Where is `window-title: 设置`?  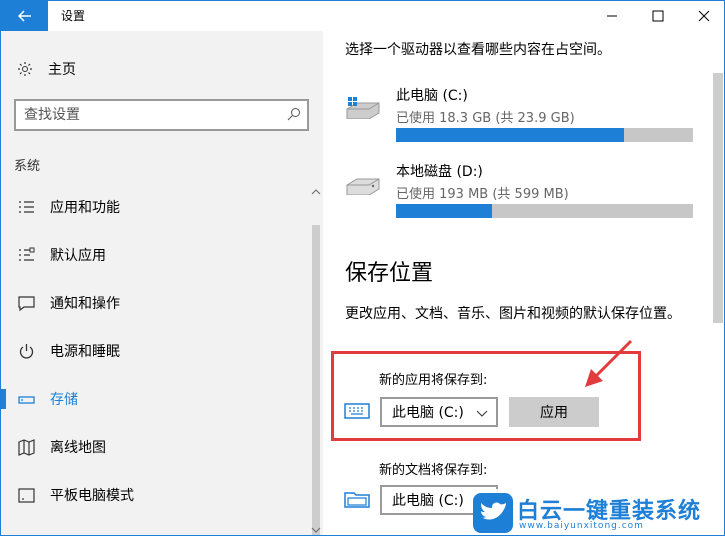
window-title: 设置 is located at coordinates (73, 16).